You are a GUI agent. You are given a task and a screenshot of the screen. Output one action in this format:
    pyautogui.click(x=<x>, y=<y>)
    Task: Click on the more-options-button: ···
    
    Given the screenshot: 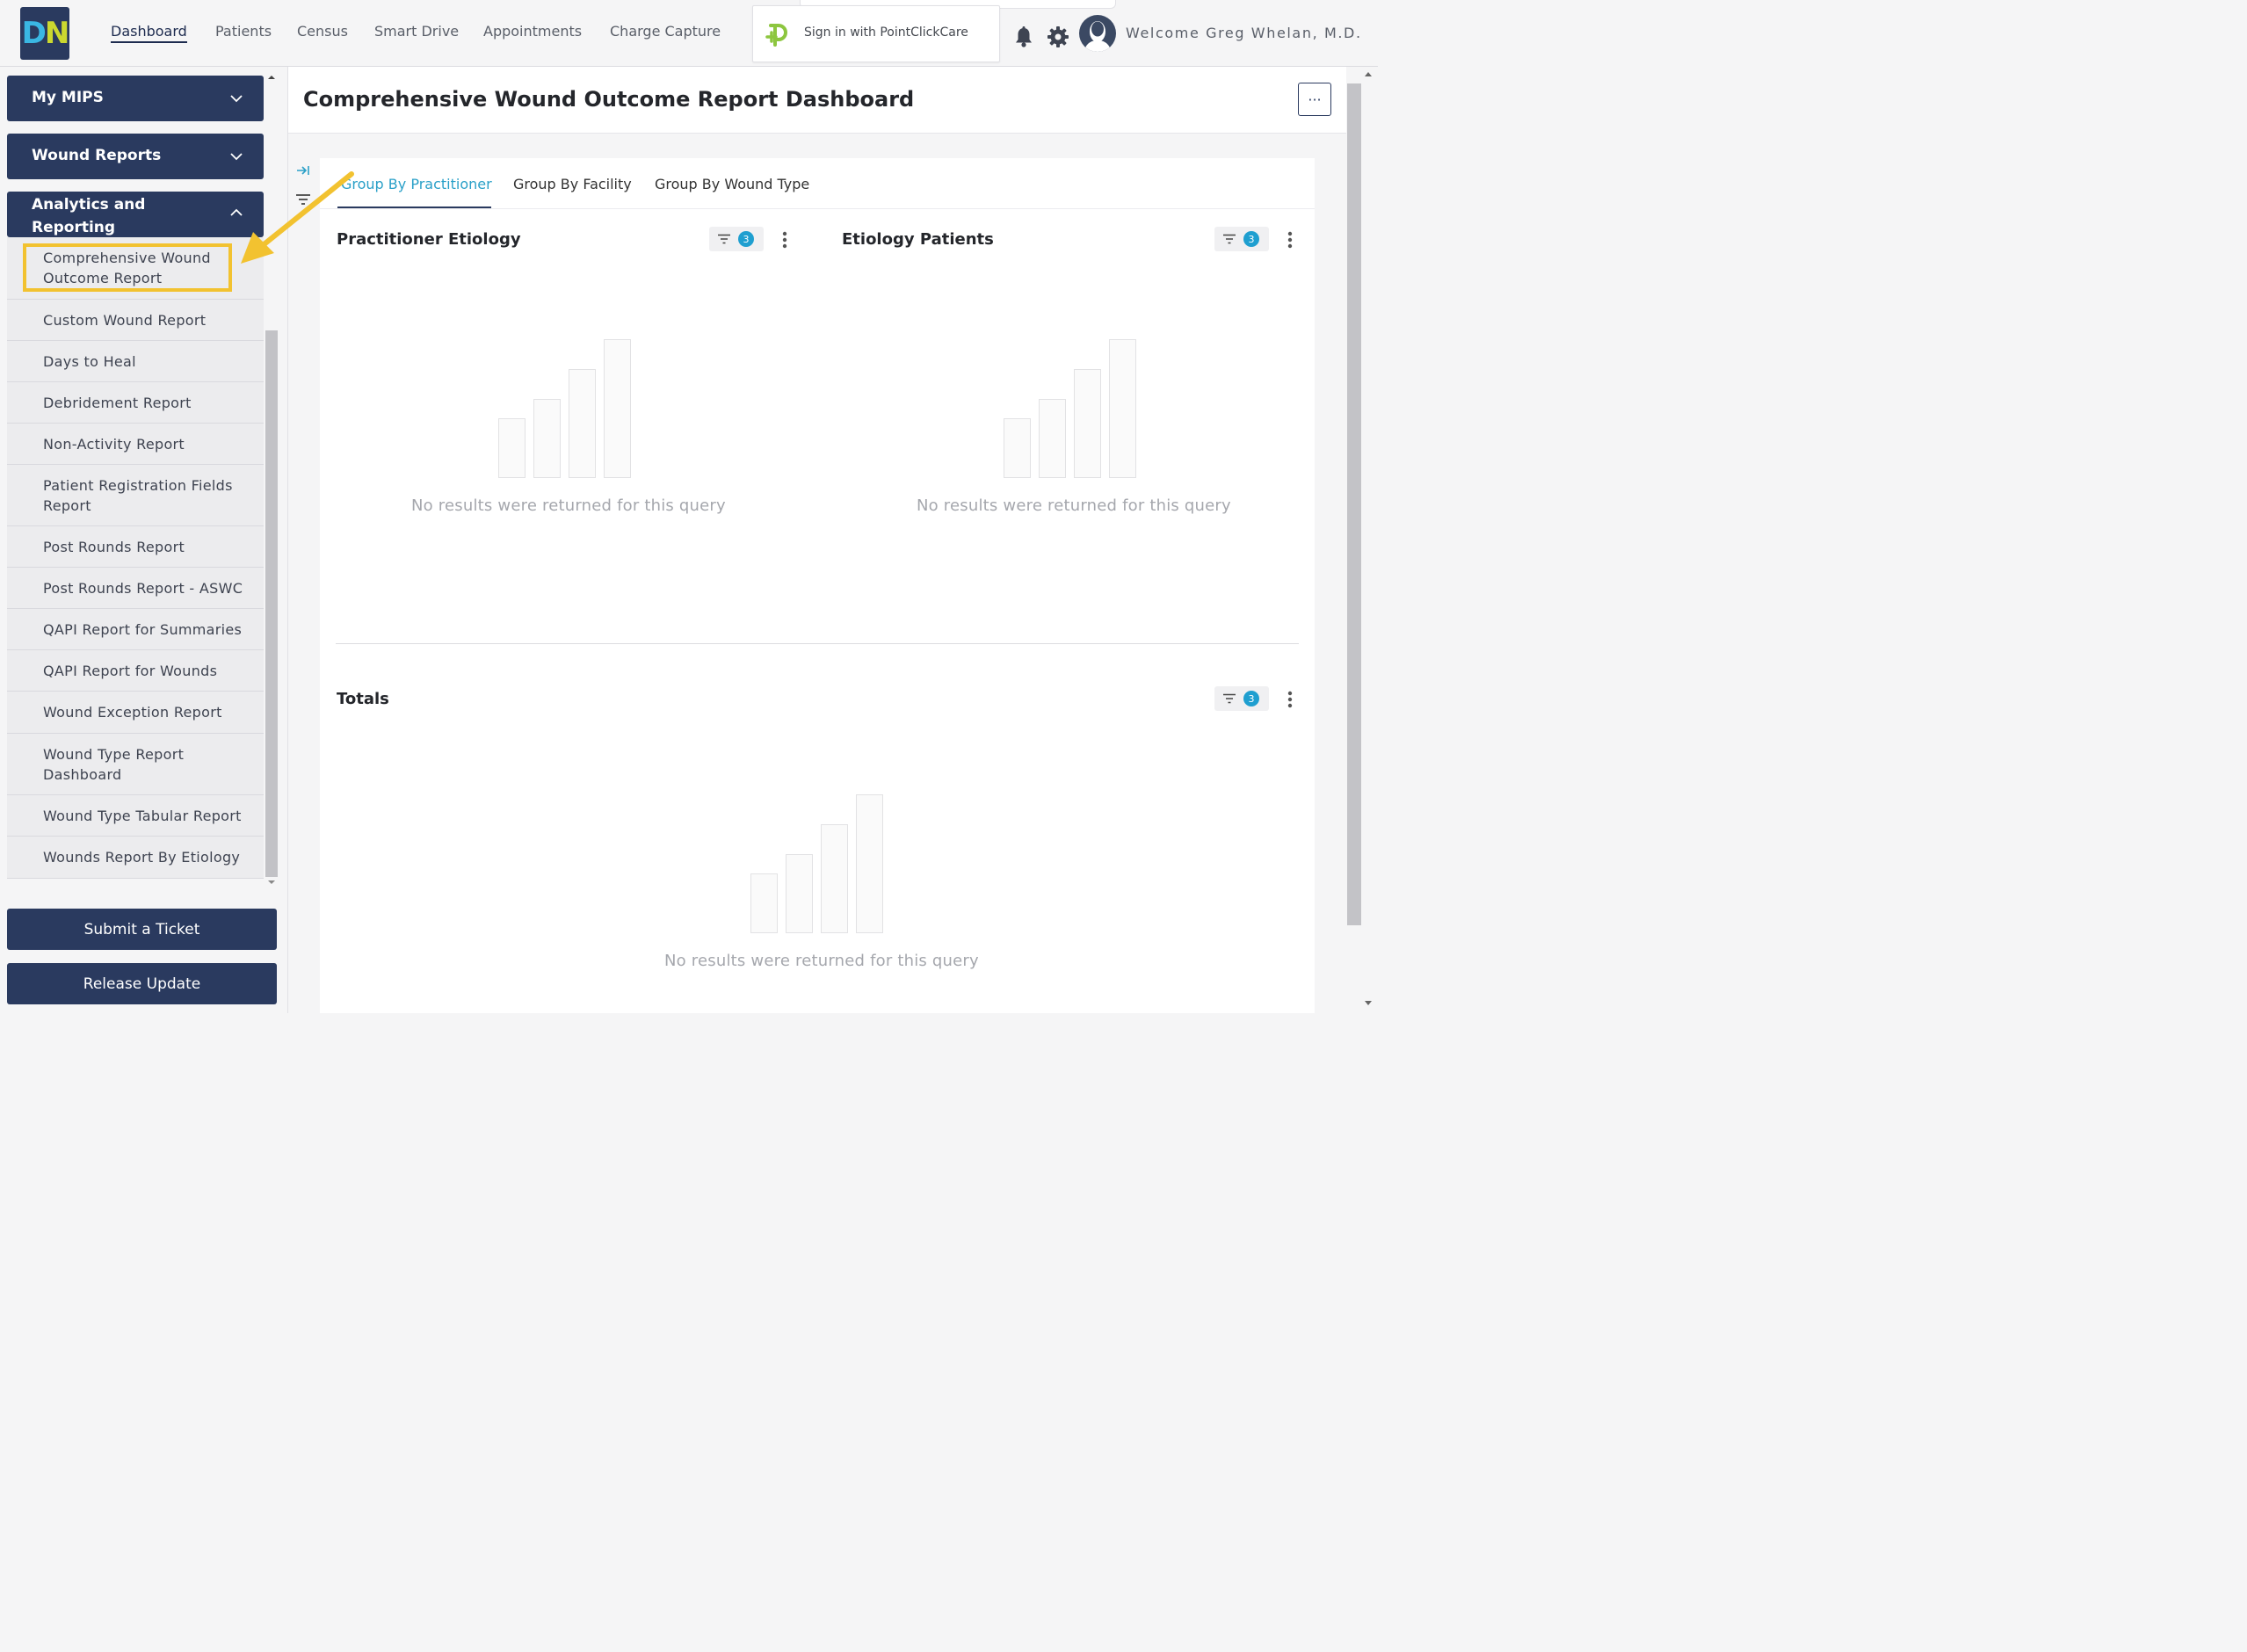 What is the action you would take?
    pyautogui.click(x=1314, y=100)
    